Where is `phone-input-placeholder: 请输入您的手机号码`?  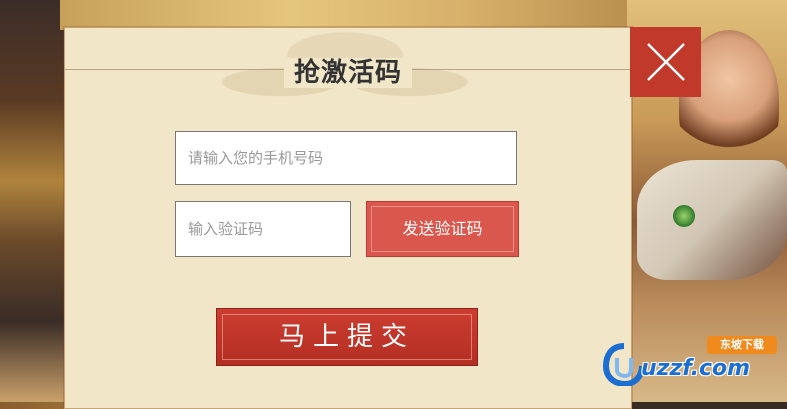
phone-input-placeholder: 请输入您的手机号码 is located at coordinates (256, 158).